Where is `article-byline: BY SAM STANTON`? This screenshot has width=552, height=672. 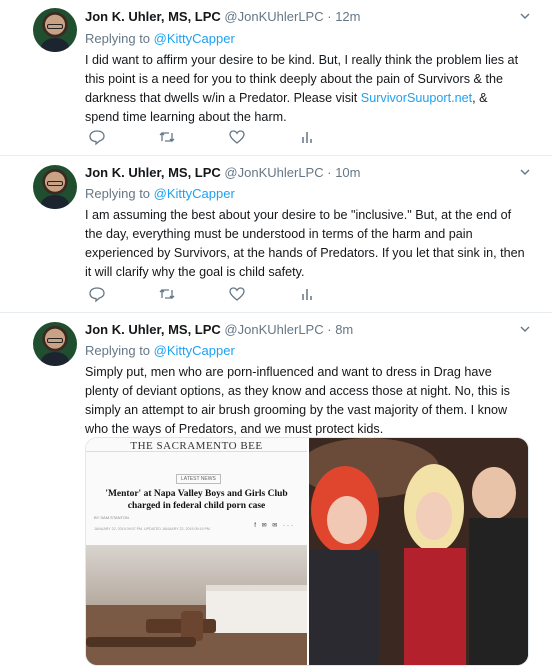
article-byline: BY SAM STANTON is located at coordinates (111, 517).